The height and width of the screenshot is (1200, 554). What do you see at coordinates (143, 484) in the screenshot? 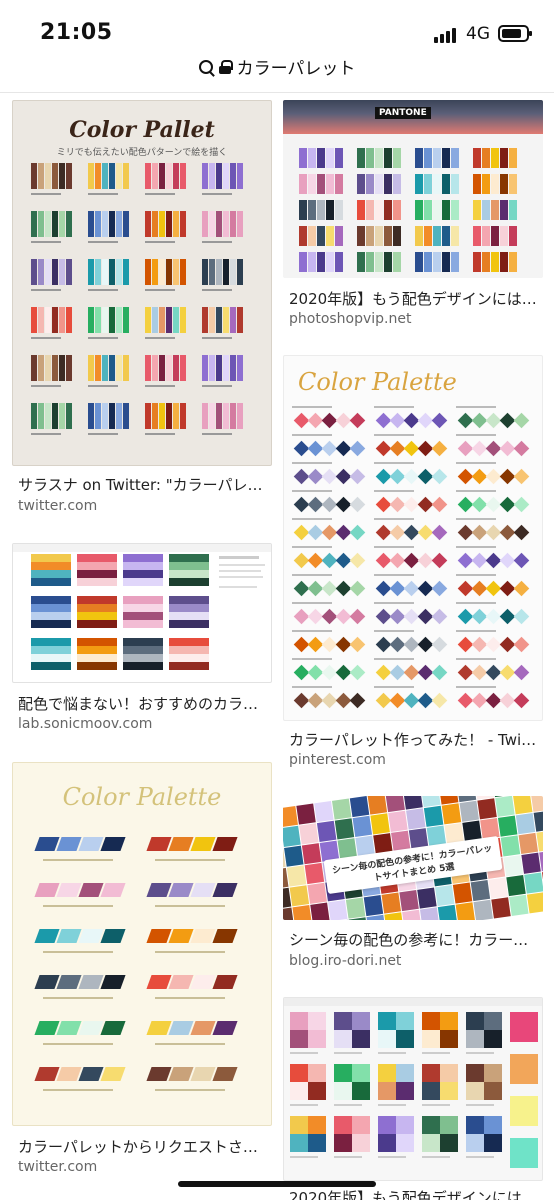
I see `result-title: サラスナ on Twitter: "カラーパレット` at bounding box center [143, 484].